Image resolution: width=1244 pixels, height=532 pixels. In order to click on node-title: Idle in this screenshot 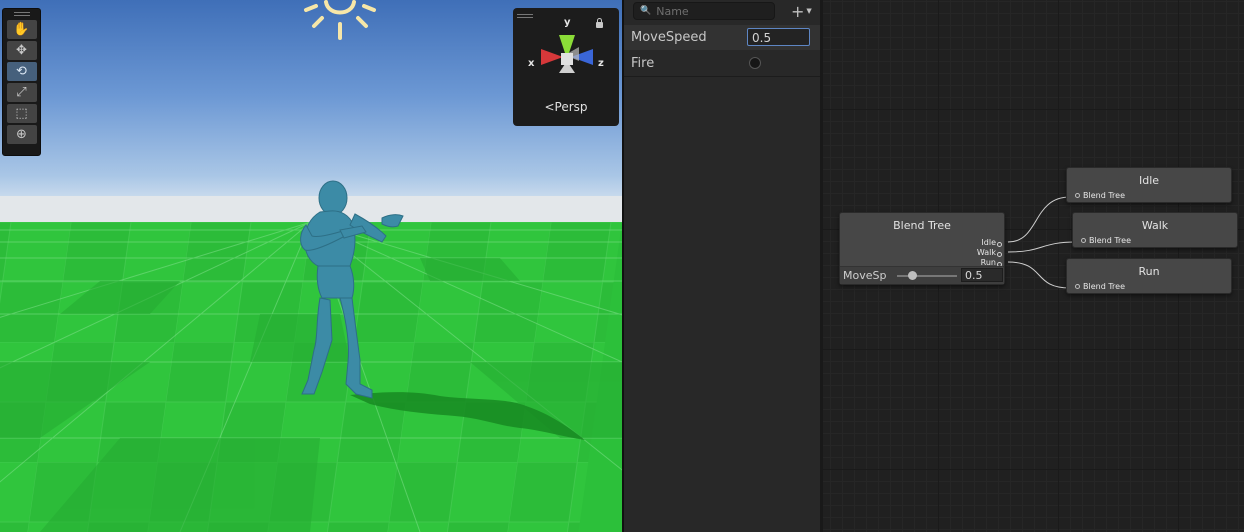, I will do `click(1149, 180)`.